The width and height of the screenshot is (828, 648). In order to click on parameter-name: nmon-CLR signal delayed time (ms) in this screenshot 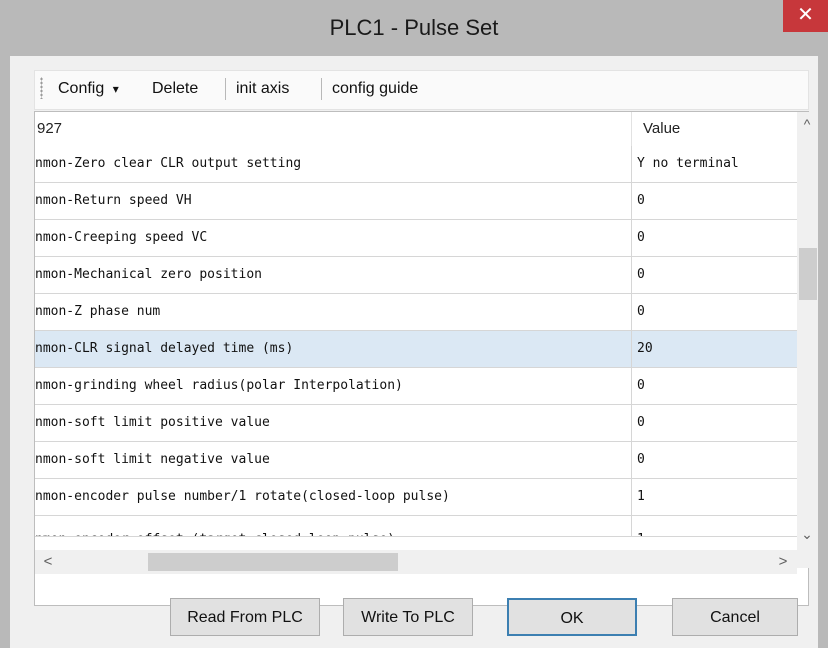, I will do `click(333, 349)`.